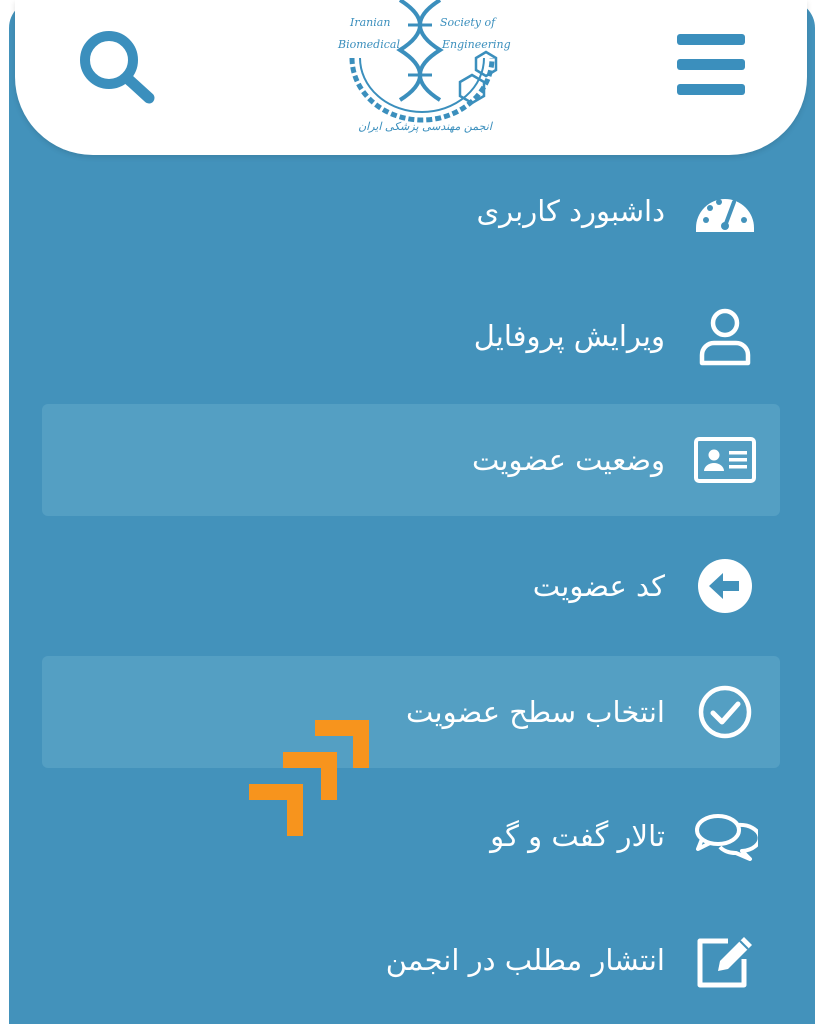 The height and width of the screenshot is (1024, 823). Describe the element at coordinates (310, 777) in the screenshot. I see `orange-double-arrow-icon` at that location.